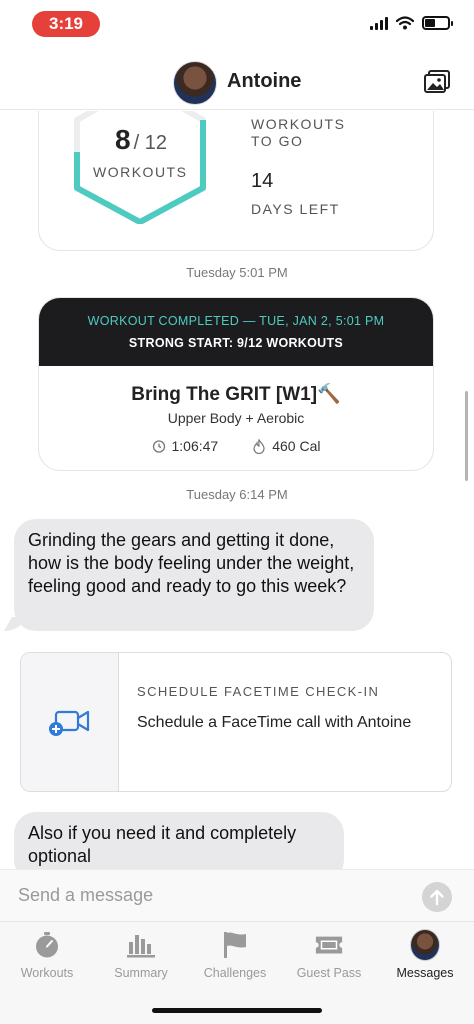 The height and width of the screenshot is (1024, 474). I want to click on status-icons, so click(411, 23).